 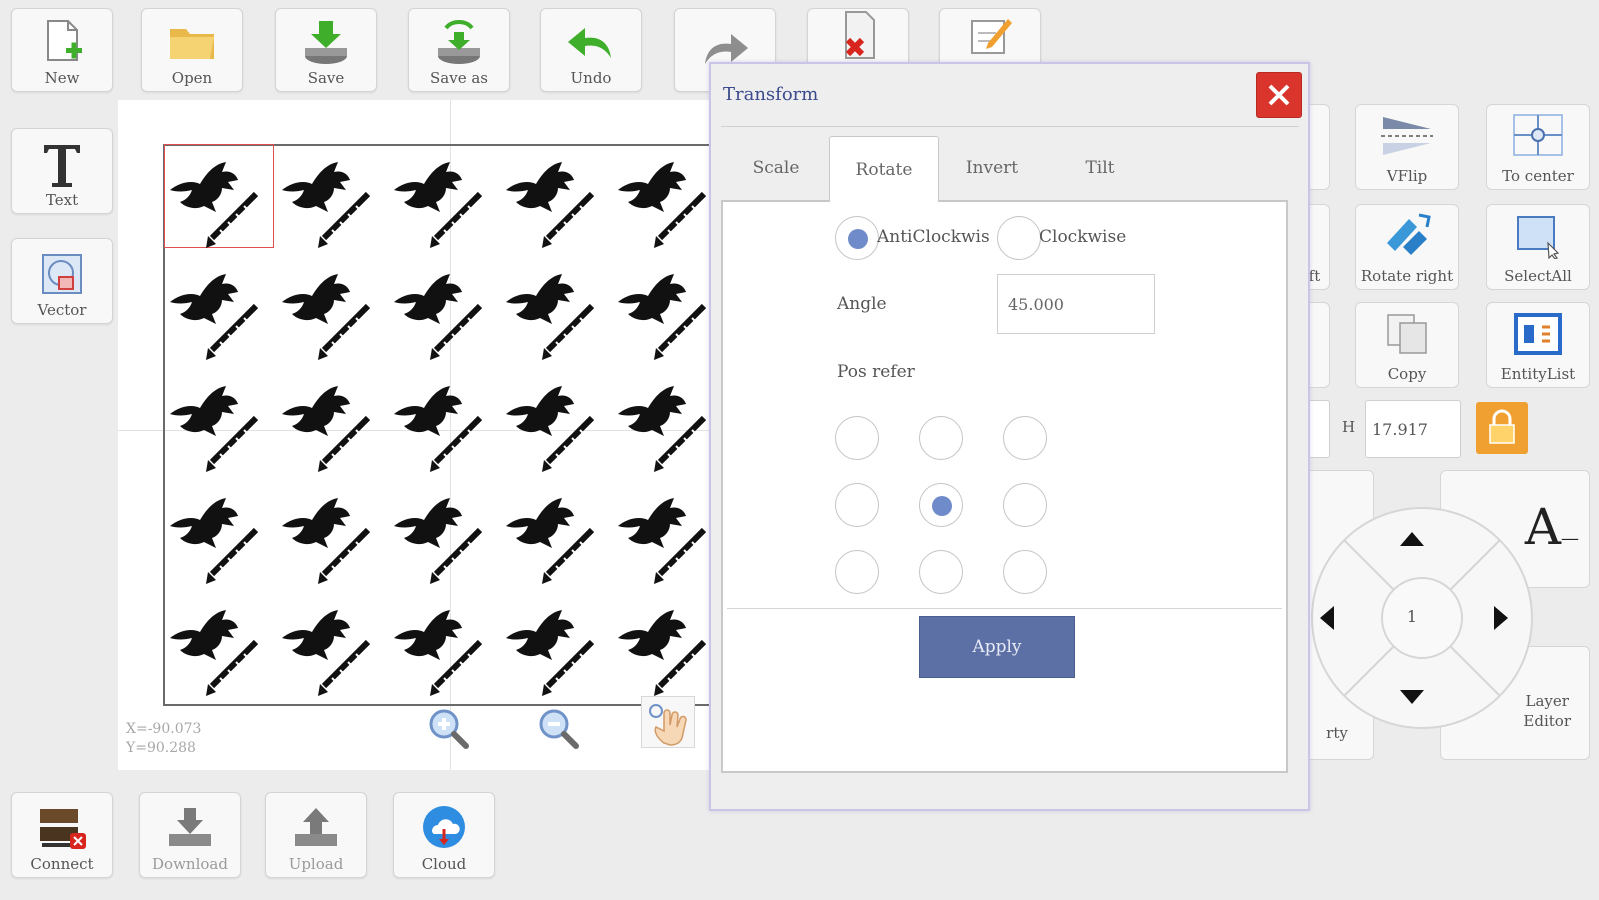 What do you see at coordinates (62, 171) in the screenshot?
I see `text-tool-button: Text` at bounding box center [62, 171].